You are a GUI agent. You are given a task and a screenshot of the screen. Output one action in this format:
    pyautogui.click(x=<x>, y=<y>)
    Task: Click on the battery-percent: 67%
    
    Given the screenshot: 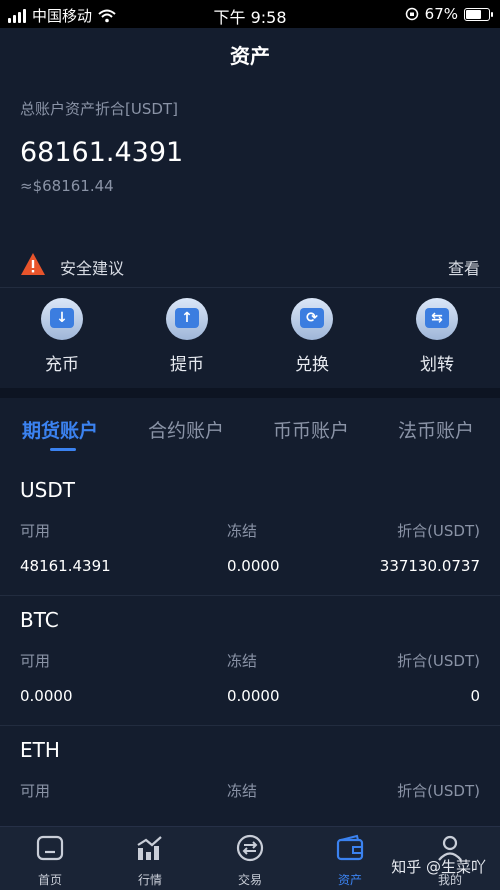 What is the action you would take?
    pyautogui.click(x=441, y=14)
    